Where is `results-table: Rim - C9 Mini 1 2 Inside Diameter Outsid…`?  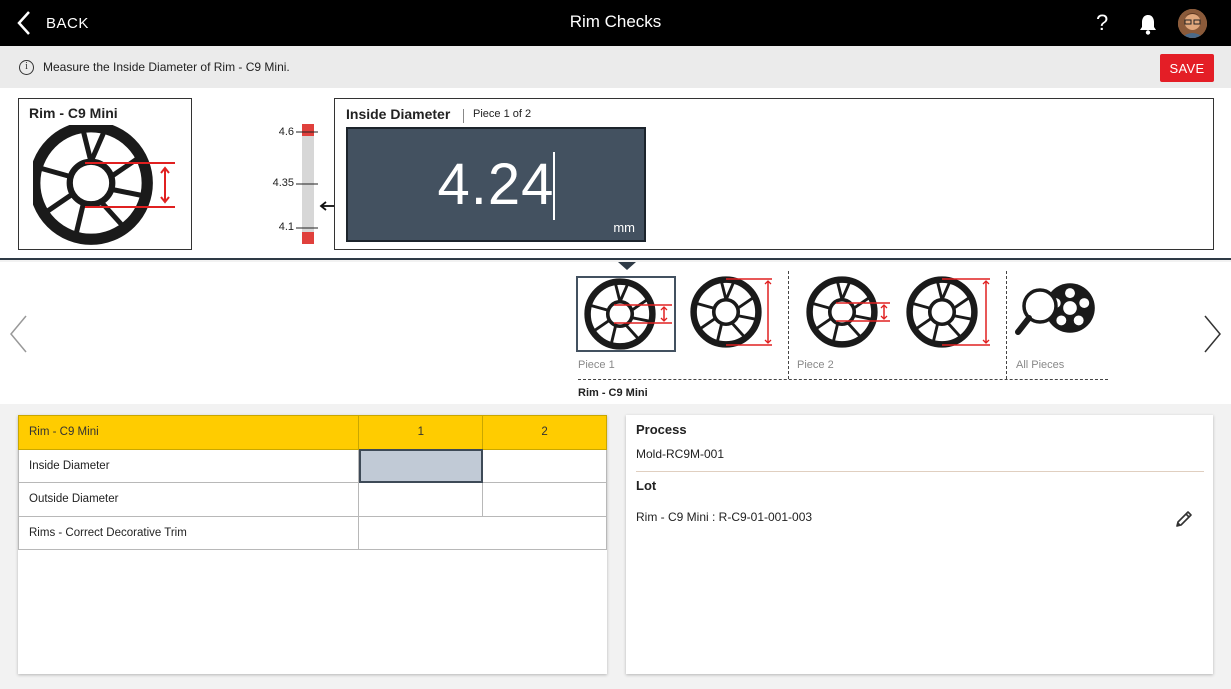 results-table: Rim - C9 Mini 1 2 Inside Diameter Outsid… is located at coordinates (312, 482).